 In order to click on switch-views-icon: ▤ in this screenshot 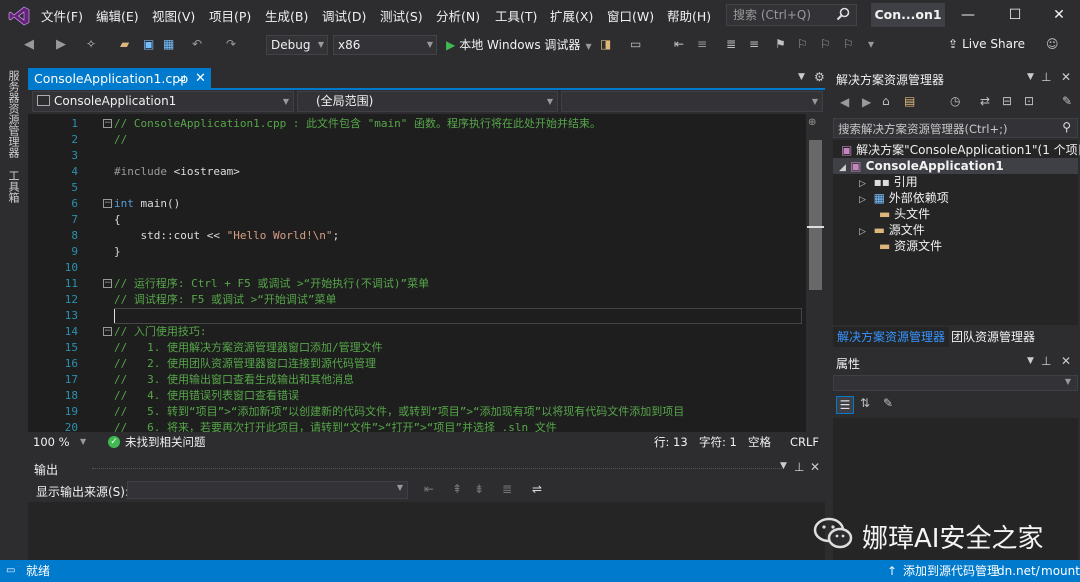, I will do `click(909, 101)`.